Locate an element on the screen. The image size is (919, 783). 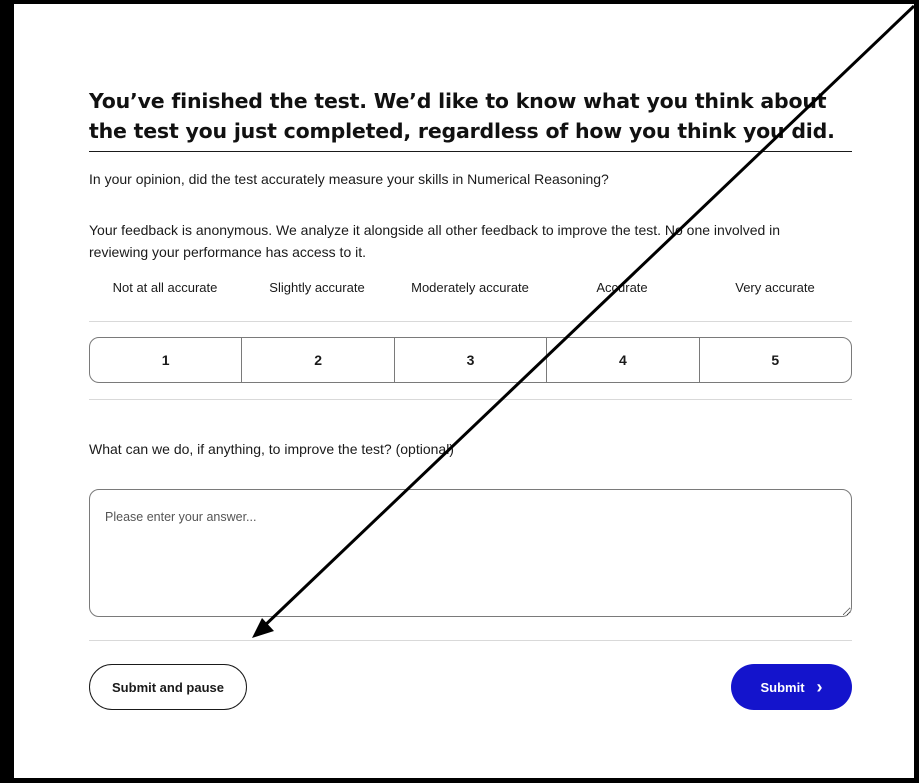
rating-option-3: 3 is located at coordinates (471, 360).